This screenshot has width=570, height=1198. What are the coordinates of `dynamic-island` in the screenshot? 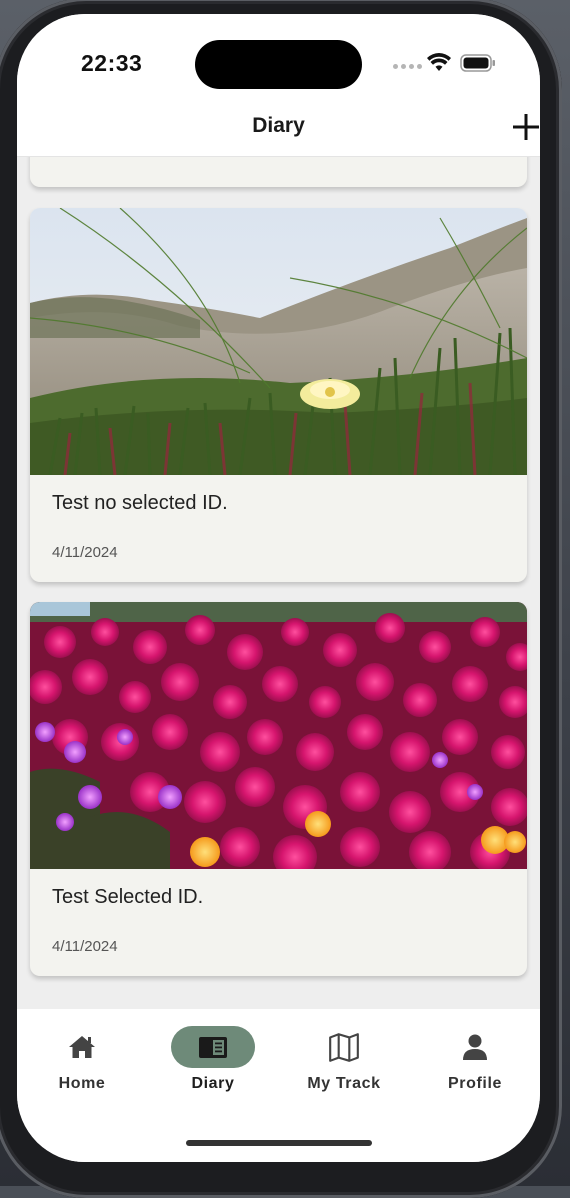 It's located at (278, 64).